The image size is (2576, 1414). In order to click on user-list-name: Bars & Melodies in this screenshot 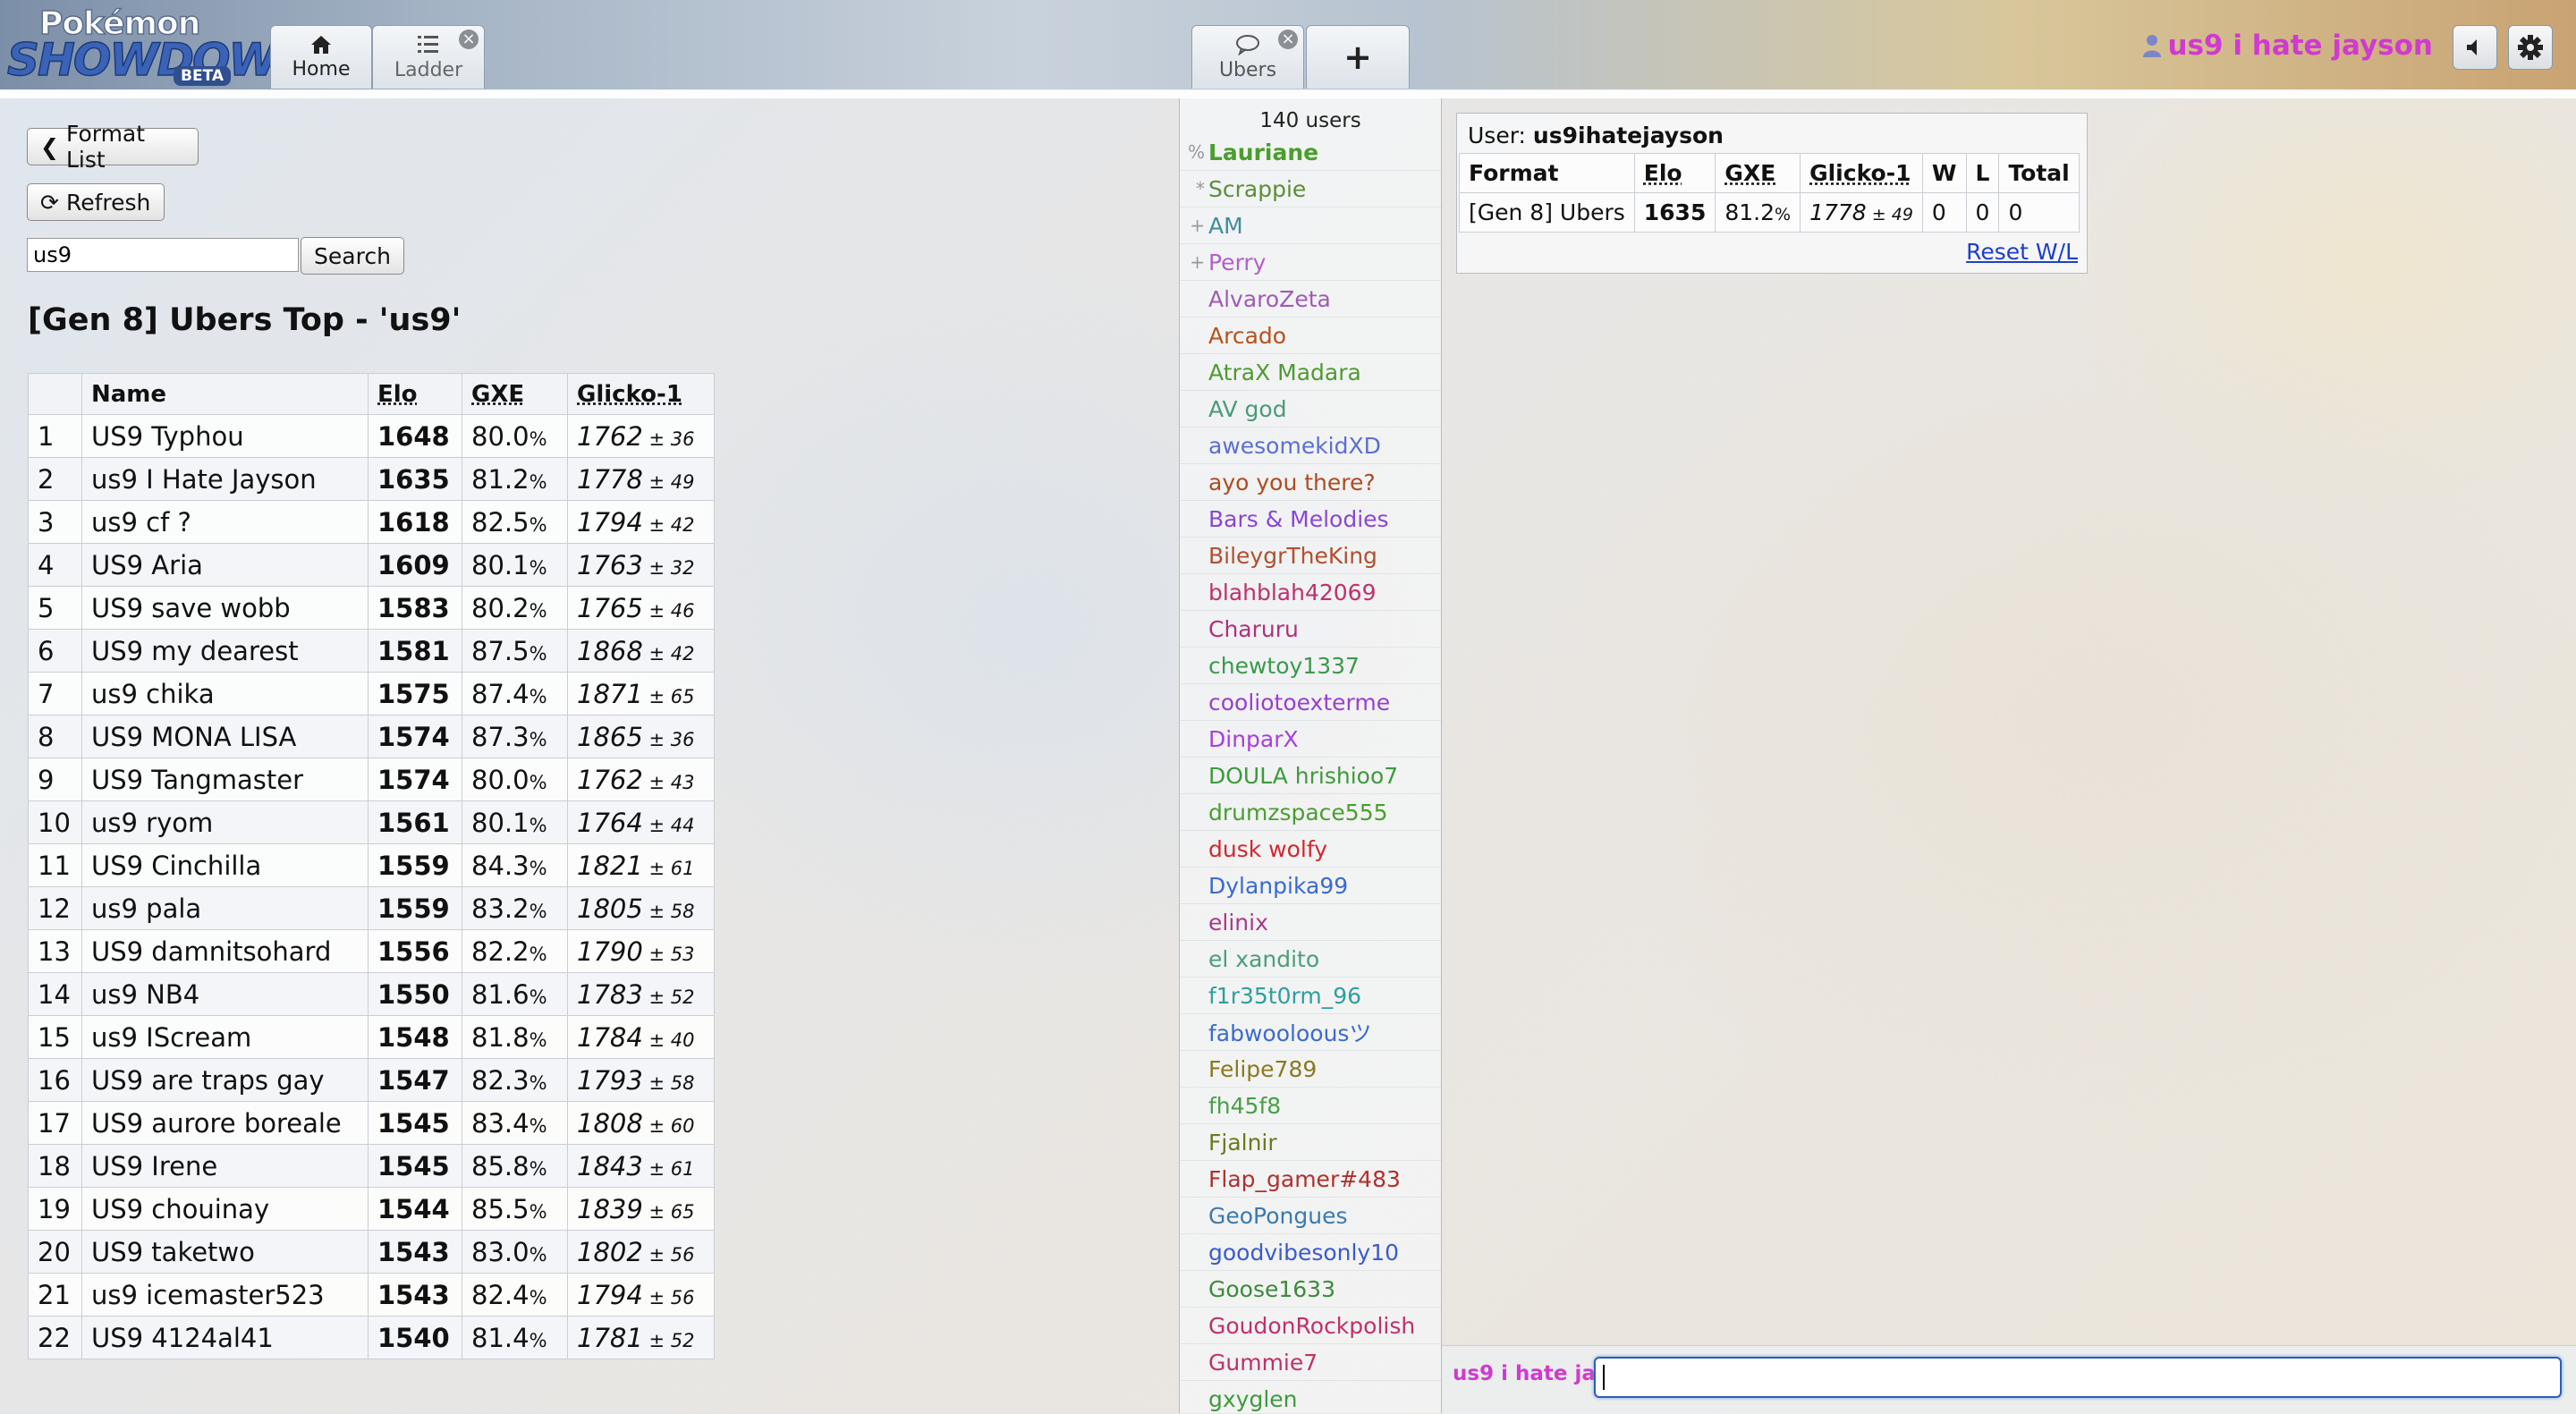, I will do `click(1298, 519)`.